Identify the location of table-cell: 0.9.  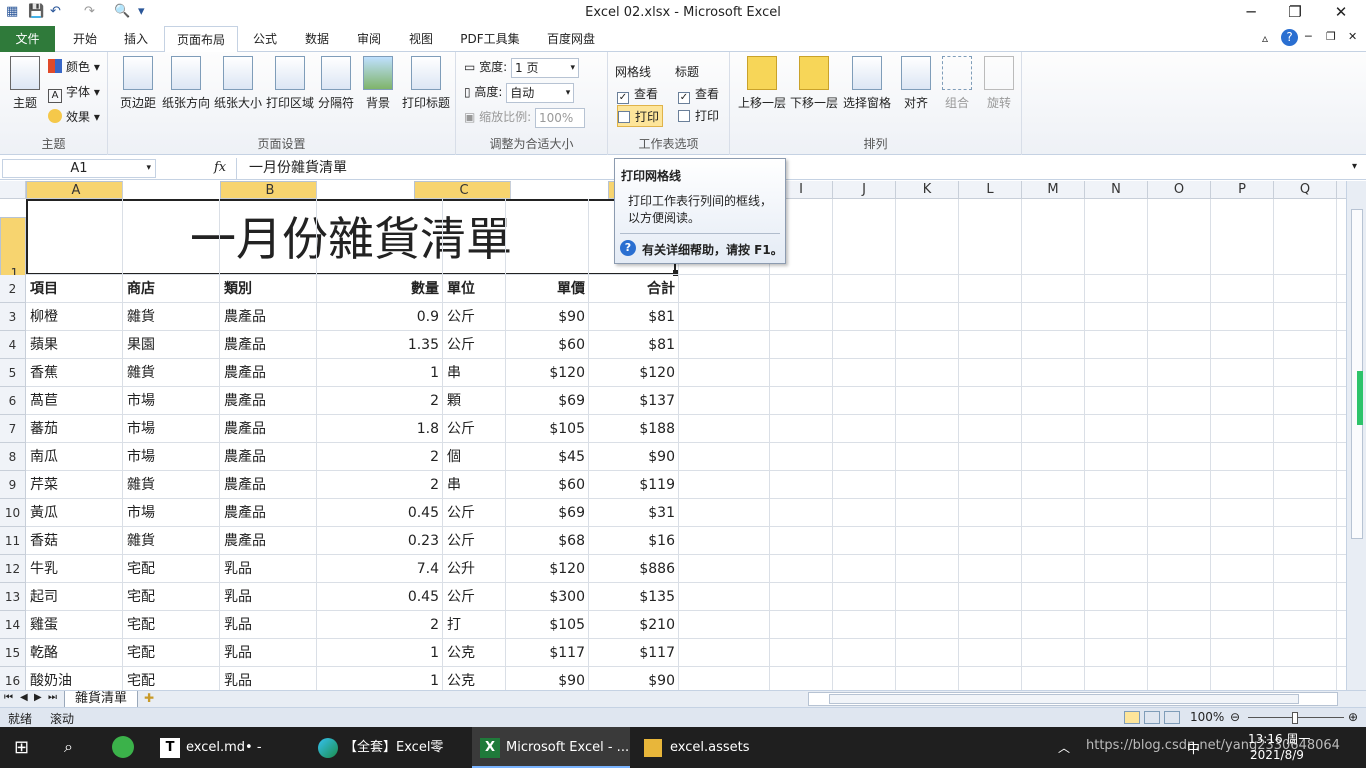
(380, 317).